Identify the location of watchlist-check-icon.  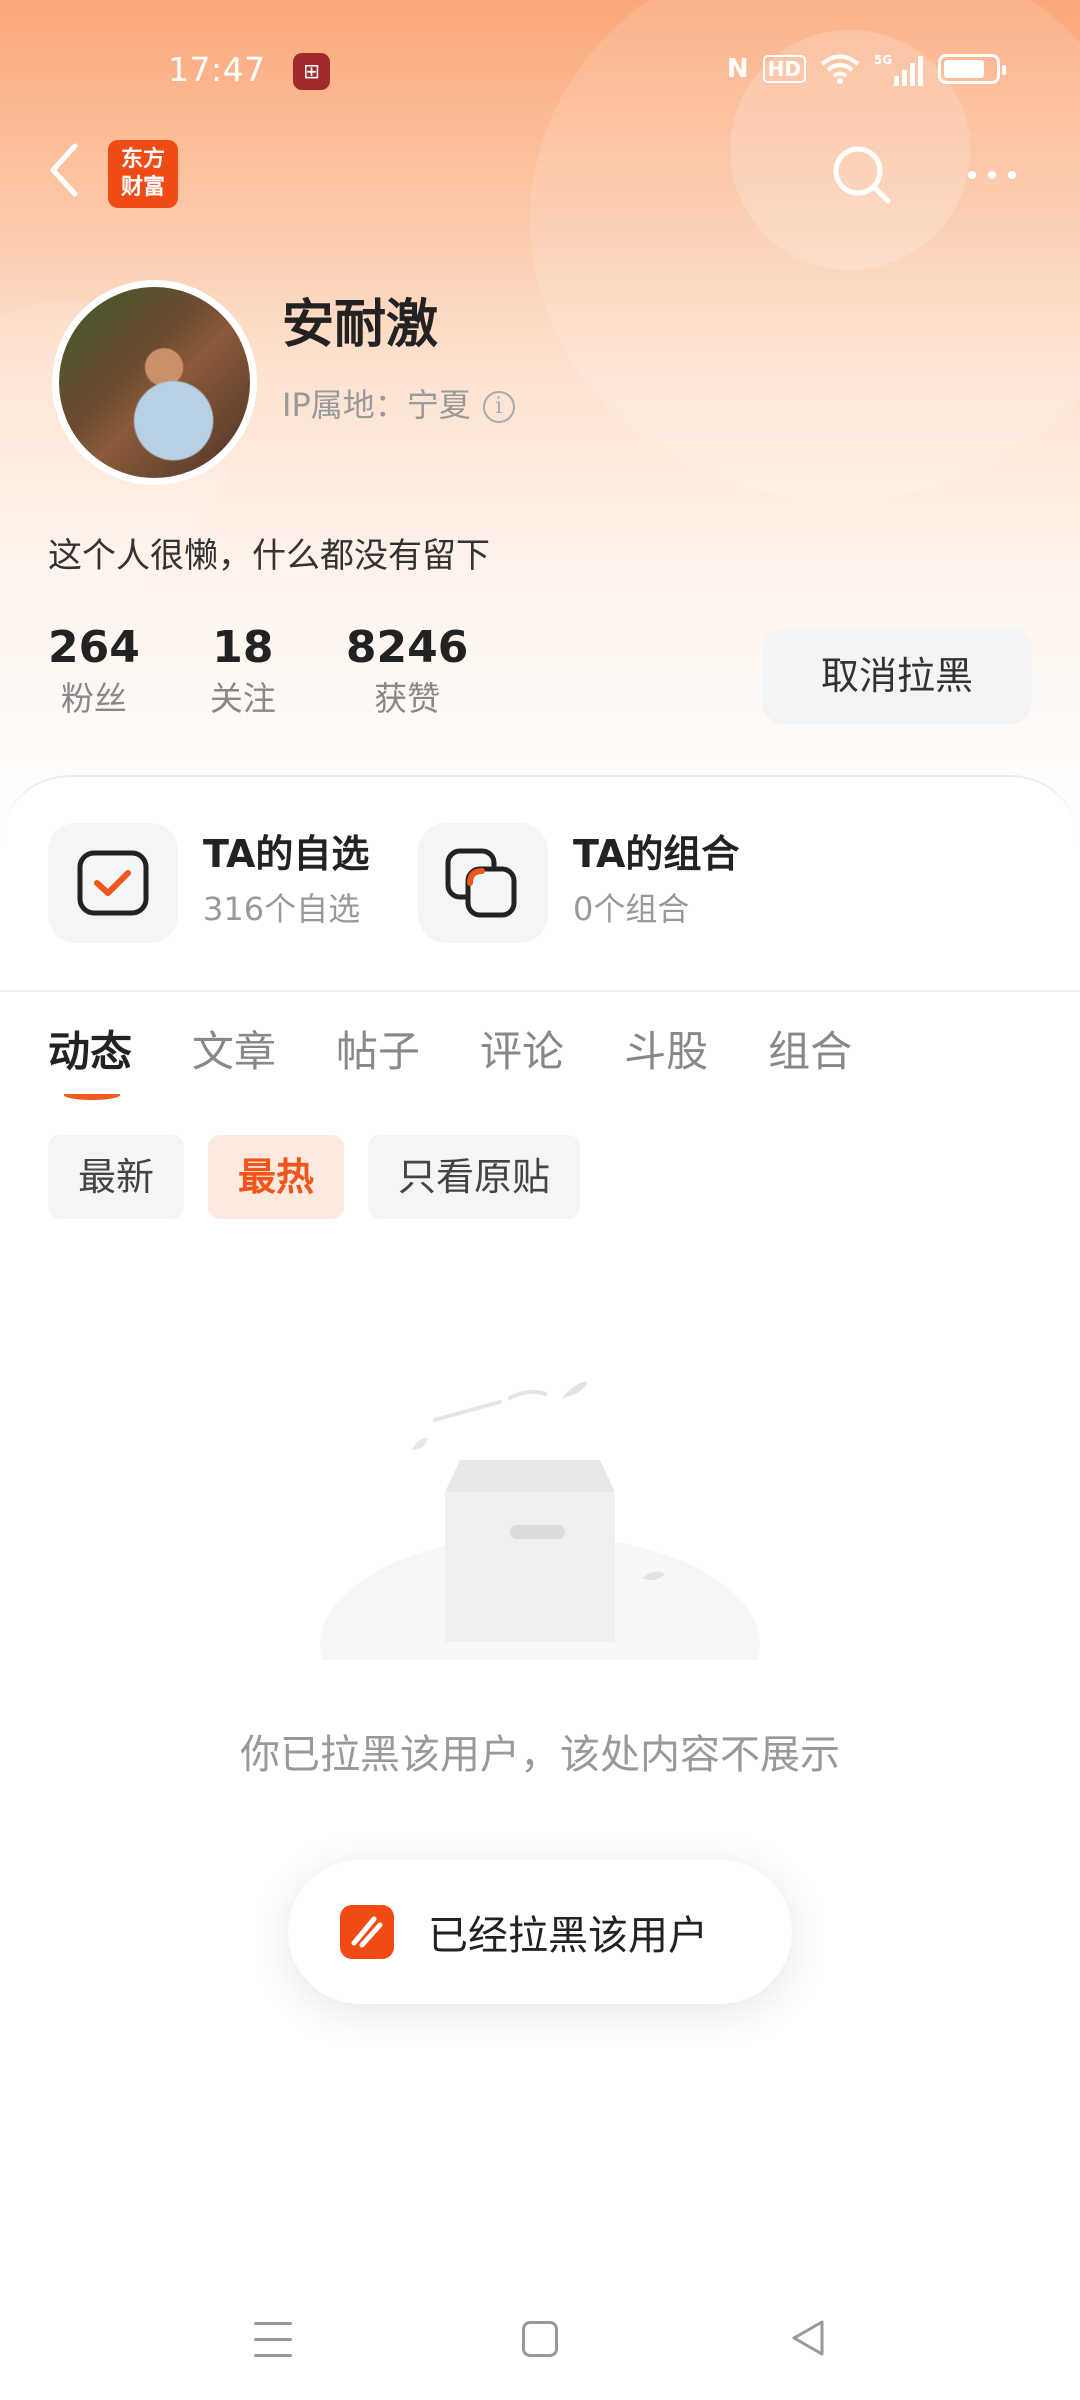
(113, 883).